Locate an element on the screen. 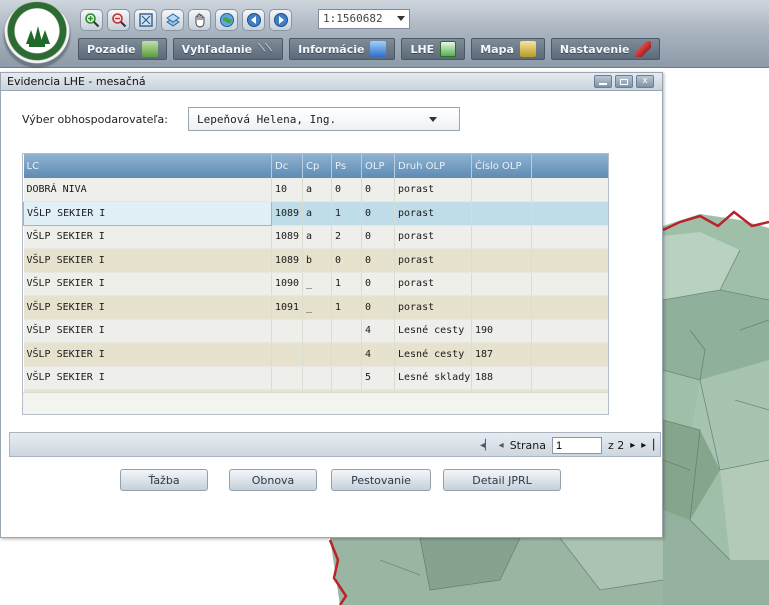 This screenshot has height=605, width=769. lhe-icon is located at coordinates (448, 49).